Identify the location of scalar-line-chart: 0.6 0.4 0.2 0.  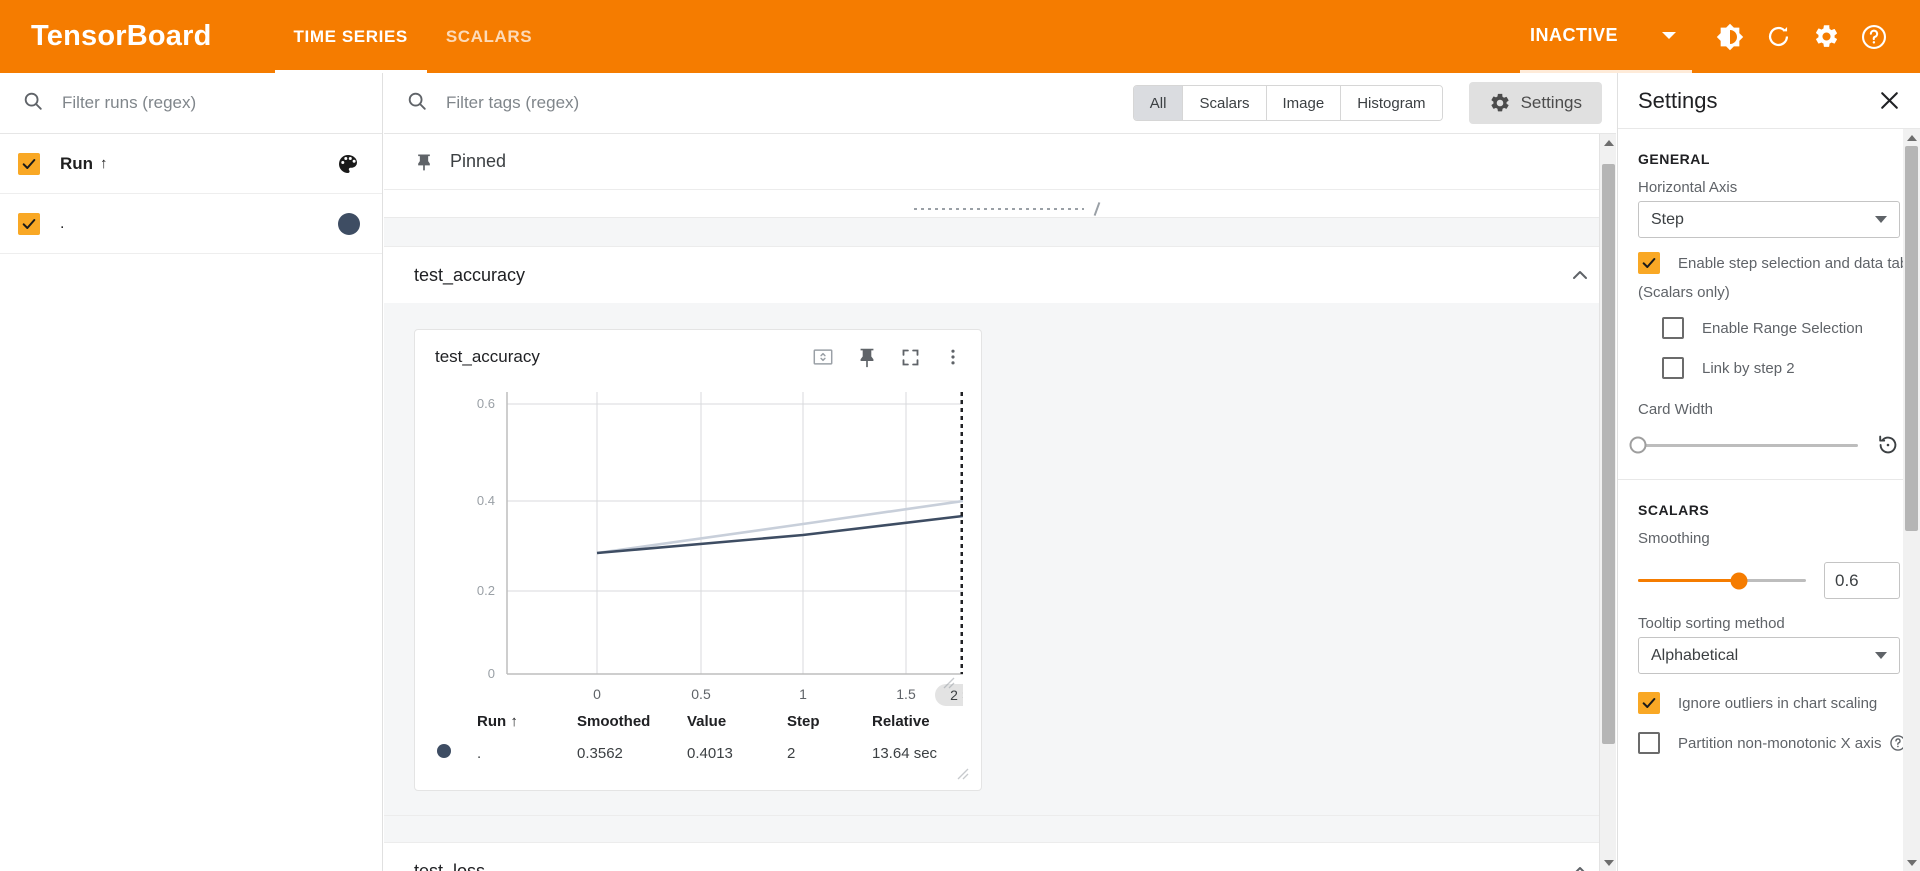
(699, 534).